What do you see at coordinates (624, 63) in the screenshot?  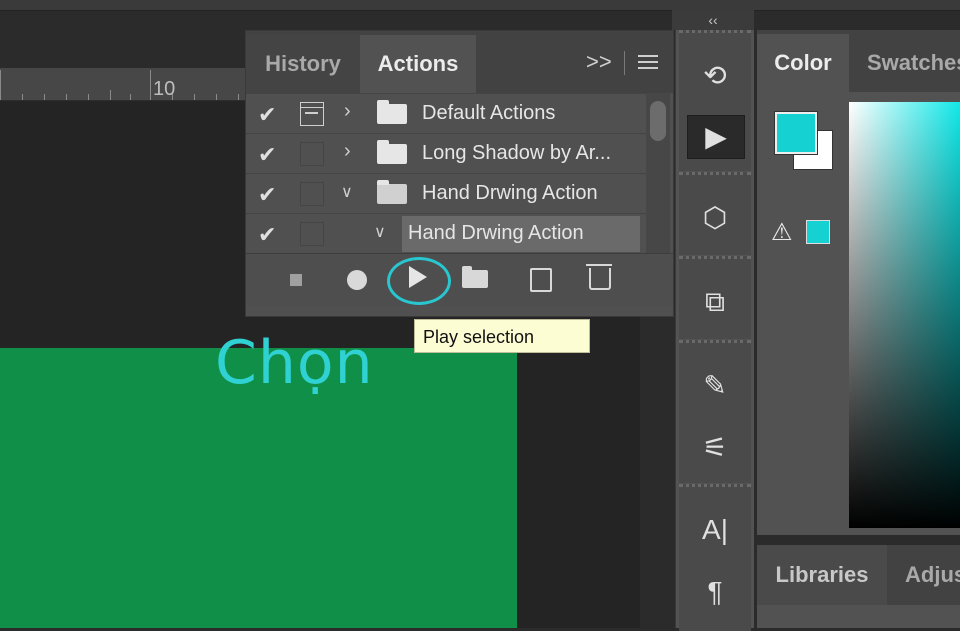 I see `divider` at bounding box center [624, 63].